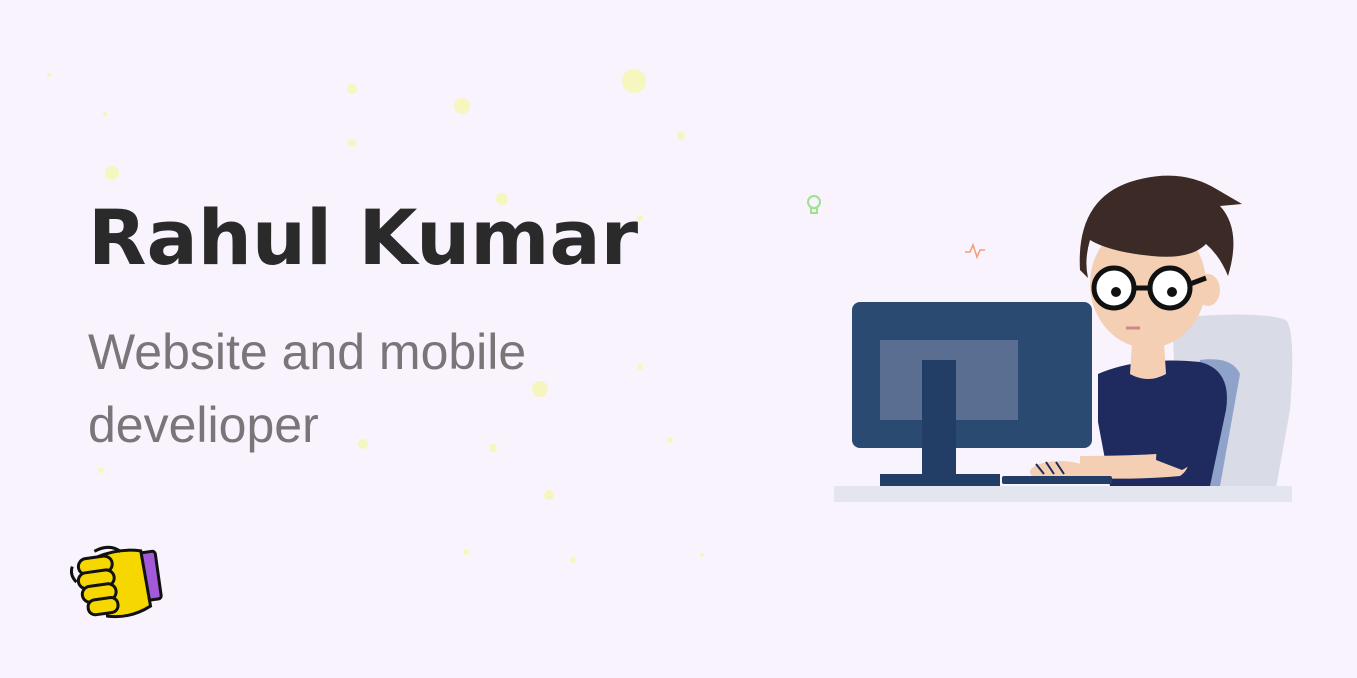 The height and width of the screenshot is (678, 1357). I want to click on hero-name: Rahul Kumar, so click(363, 237).